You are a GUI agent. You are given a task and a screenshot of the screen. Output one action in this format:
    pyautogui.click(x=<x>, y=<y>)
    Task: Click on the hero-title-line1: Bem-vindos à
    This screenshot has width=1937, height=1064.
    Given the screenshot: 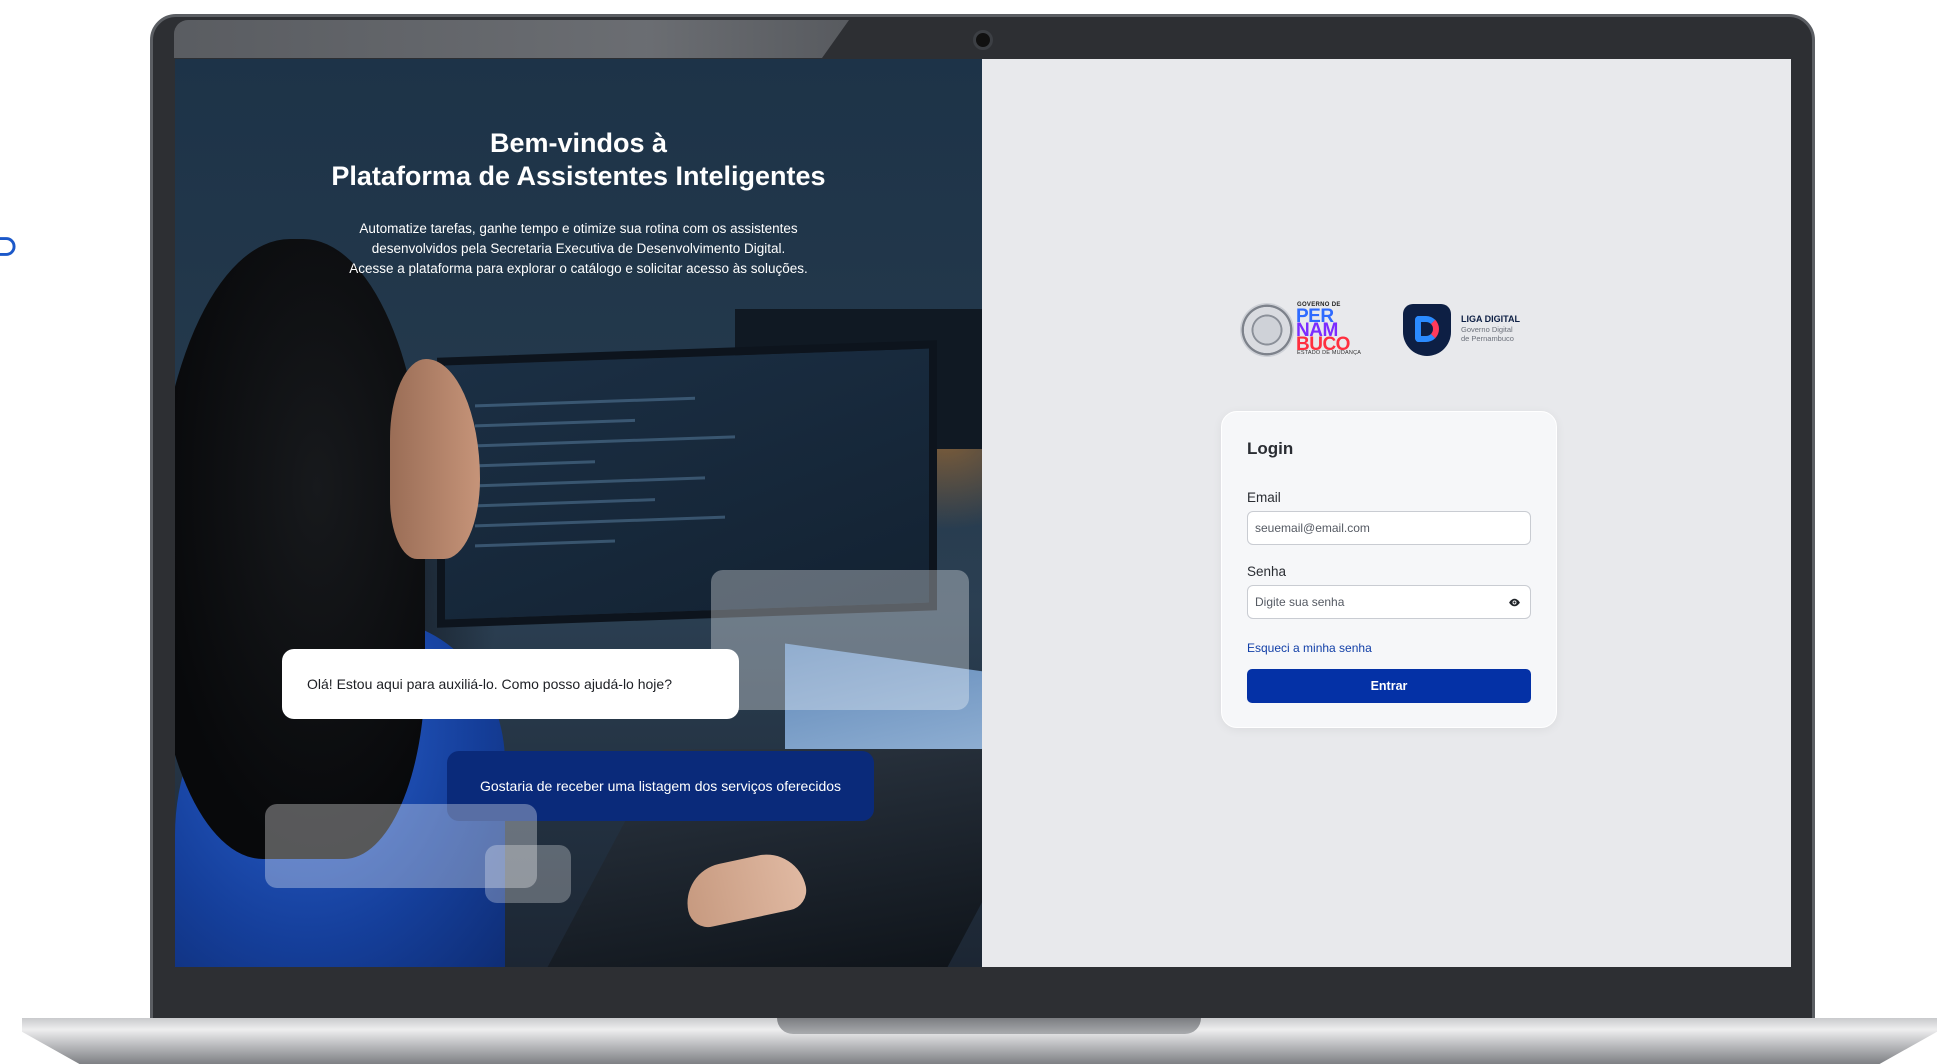 What is the action you would take?
    pyautogui.click(x=578, y=143)
    